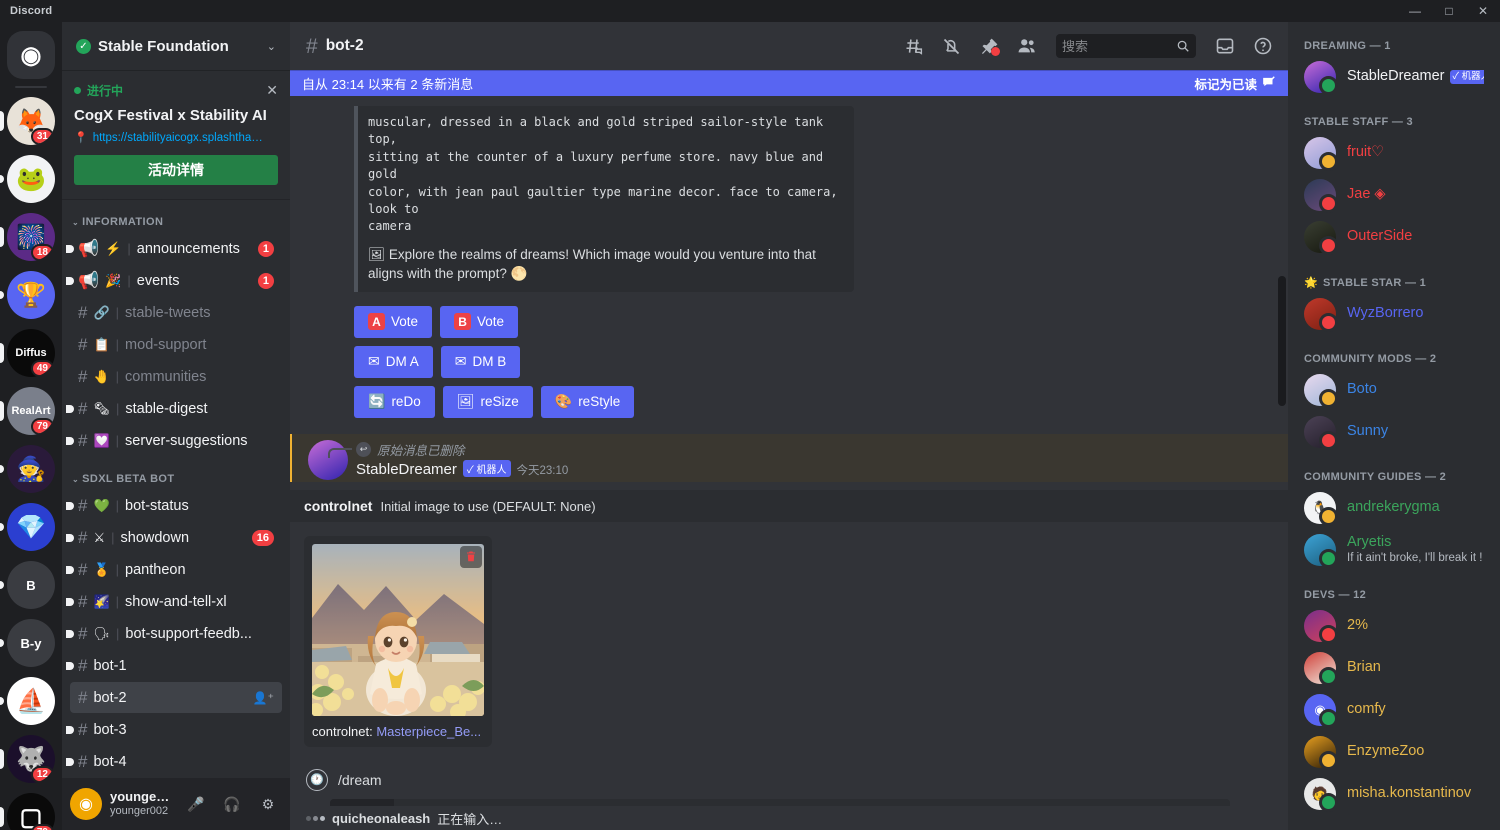  I want to click on sidebar-item-bot-status: # 💚 | bot-status, so click(174, 505).